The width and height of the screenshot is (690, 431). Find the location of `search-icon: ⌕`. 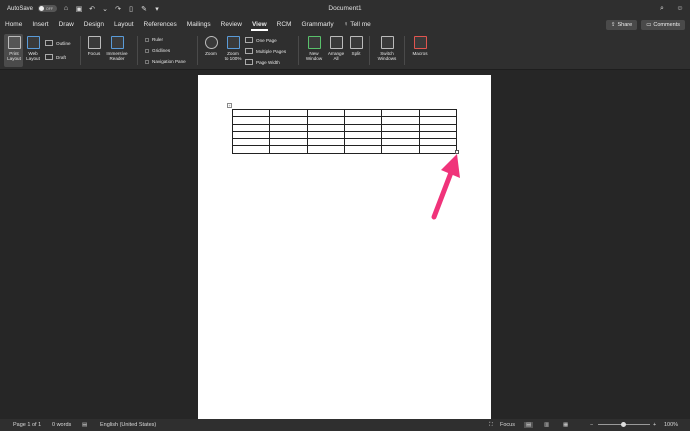

search-icon: ⌕ is located at coordinates (662, 9).